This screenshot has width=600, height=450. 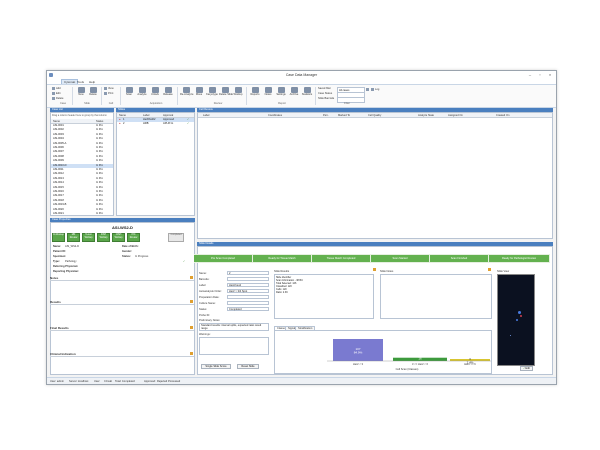 What do you see at coordinates (248, 285) in the screenshot?
I see `slide-label-field: Her2/neu2` at bounding box center [248, 285].